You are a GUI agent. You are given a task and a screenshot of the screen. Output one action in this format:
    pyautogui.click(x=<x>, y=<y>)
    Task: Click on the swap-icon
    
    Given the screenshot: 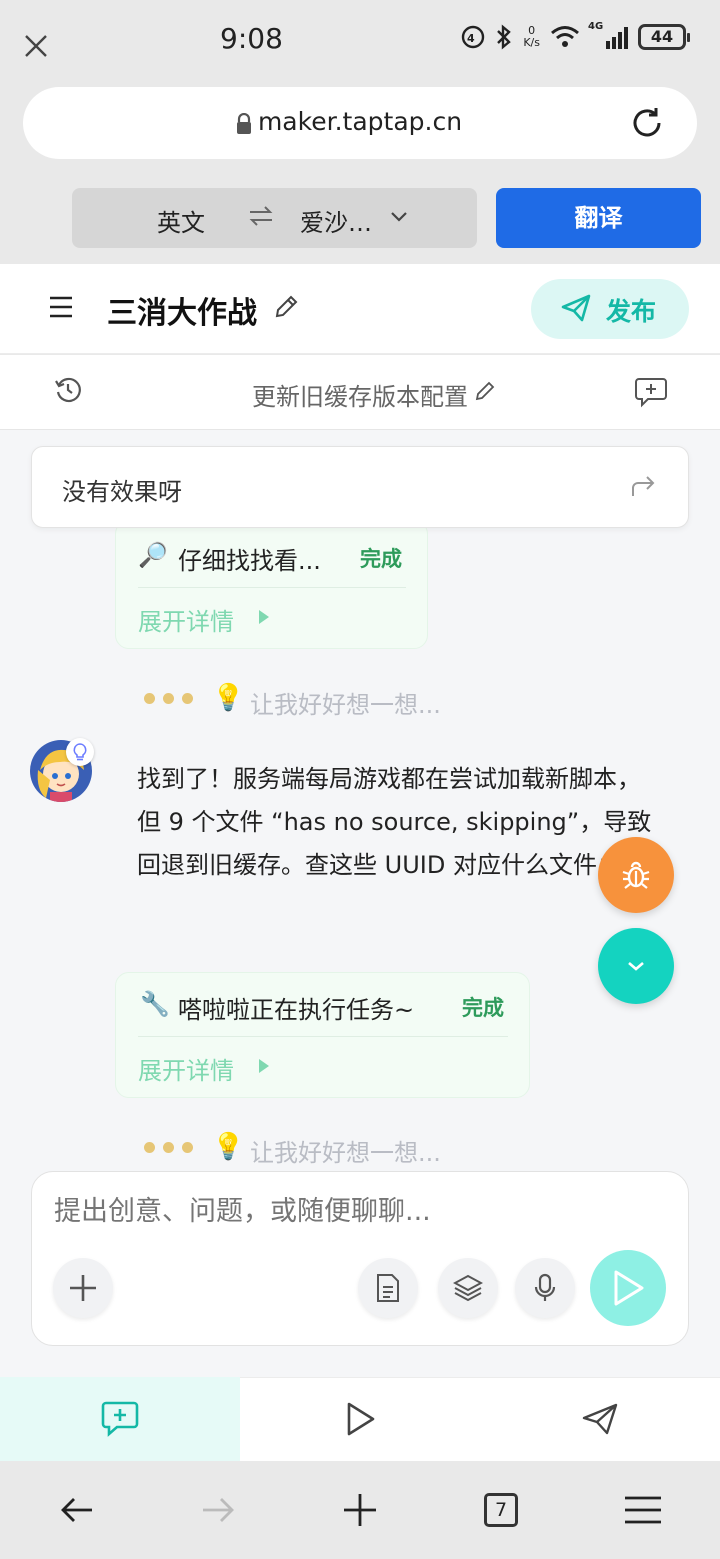 What is the action you would take?
    pyautogui.click(x=261, y=216)
    